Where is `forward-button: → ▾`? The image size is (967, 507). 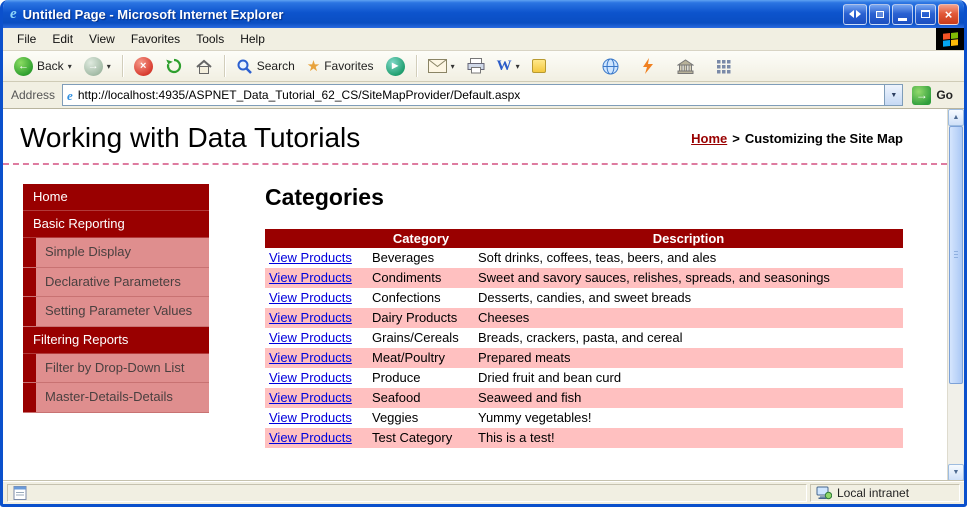 forward-button: → ▾ is located at coordinates (97, 66).